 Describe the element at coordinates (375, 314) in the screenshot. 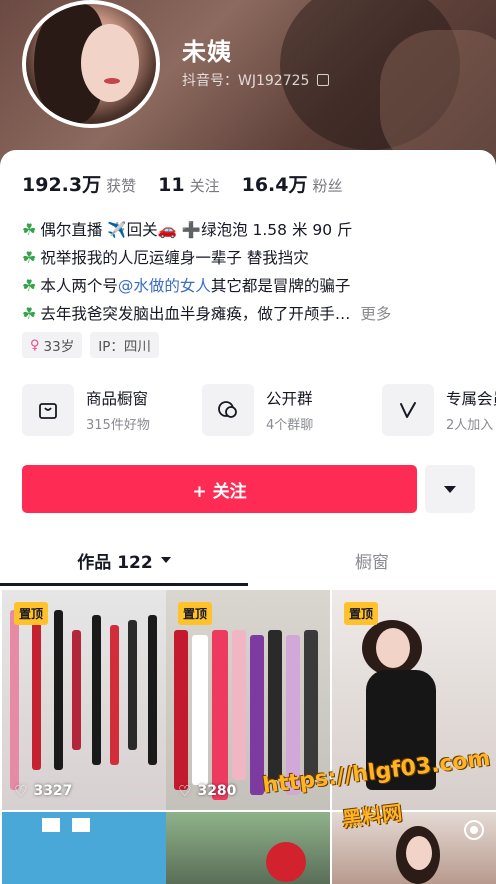

I see `bio-more-link: 更多` at that location.